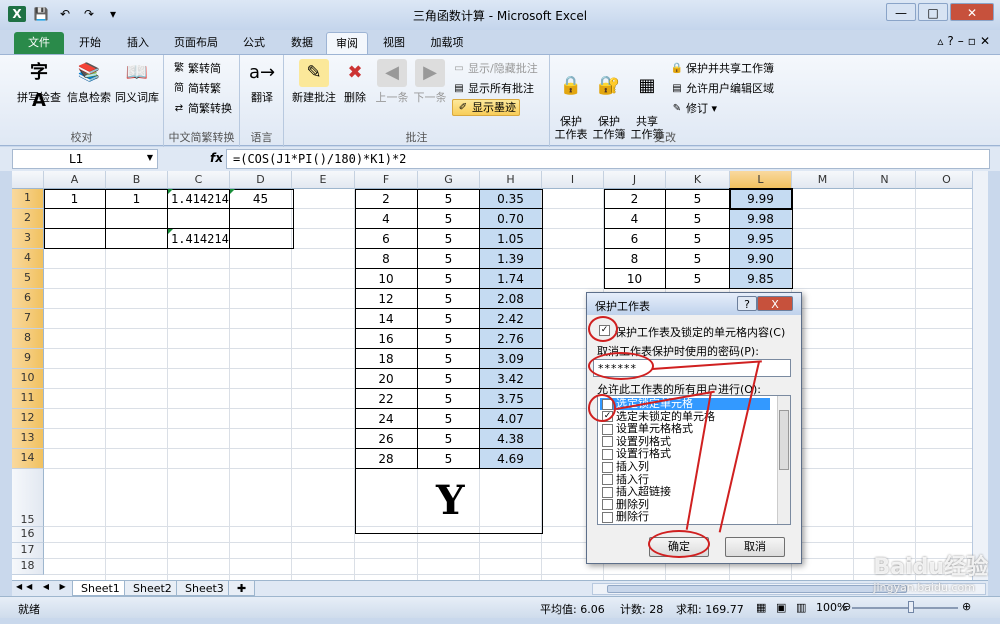 The height and width of the screenshot is (624, 1000). What do you see at coordinates (634, 219) in the screenshot?
I see `cell: 4` at bounding box center [634, 219].